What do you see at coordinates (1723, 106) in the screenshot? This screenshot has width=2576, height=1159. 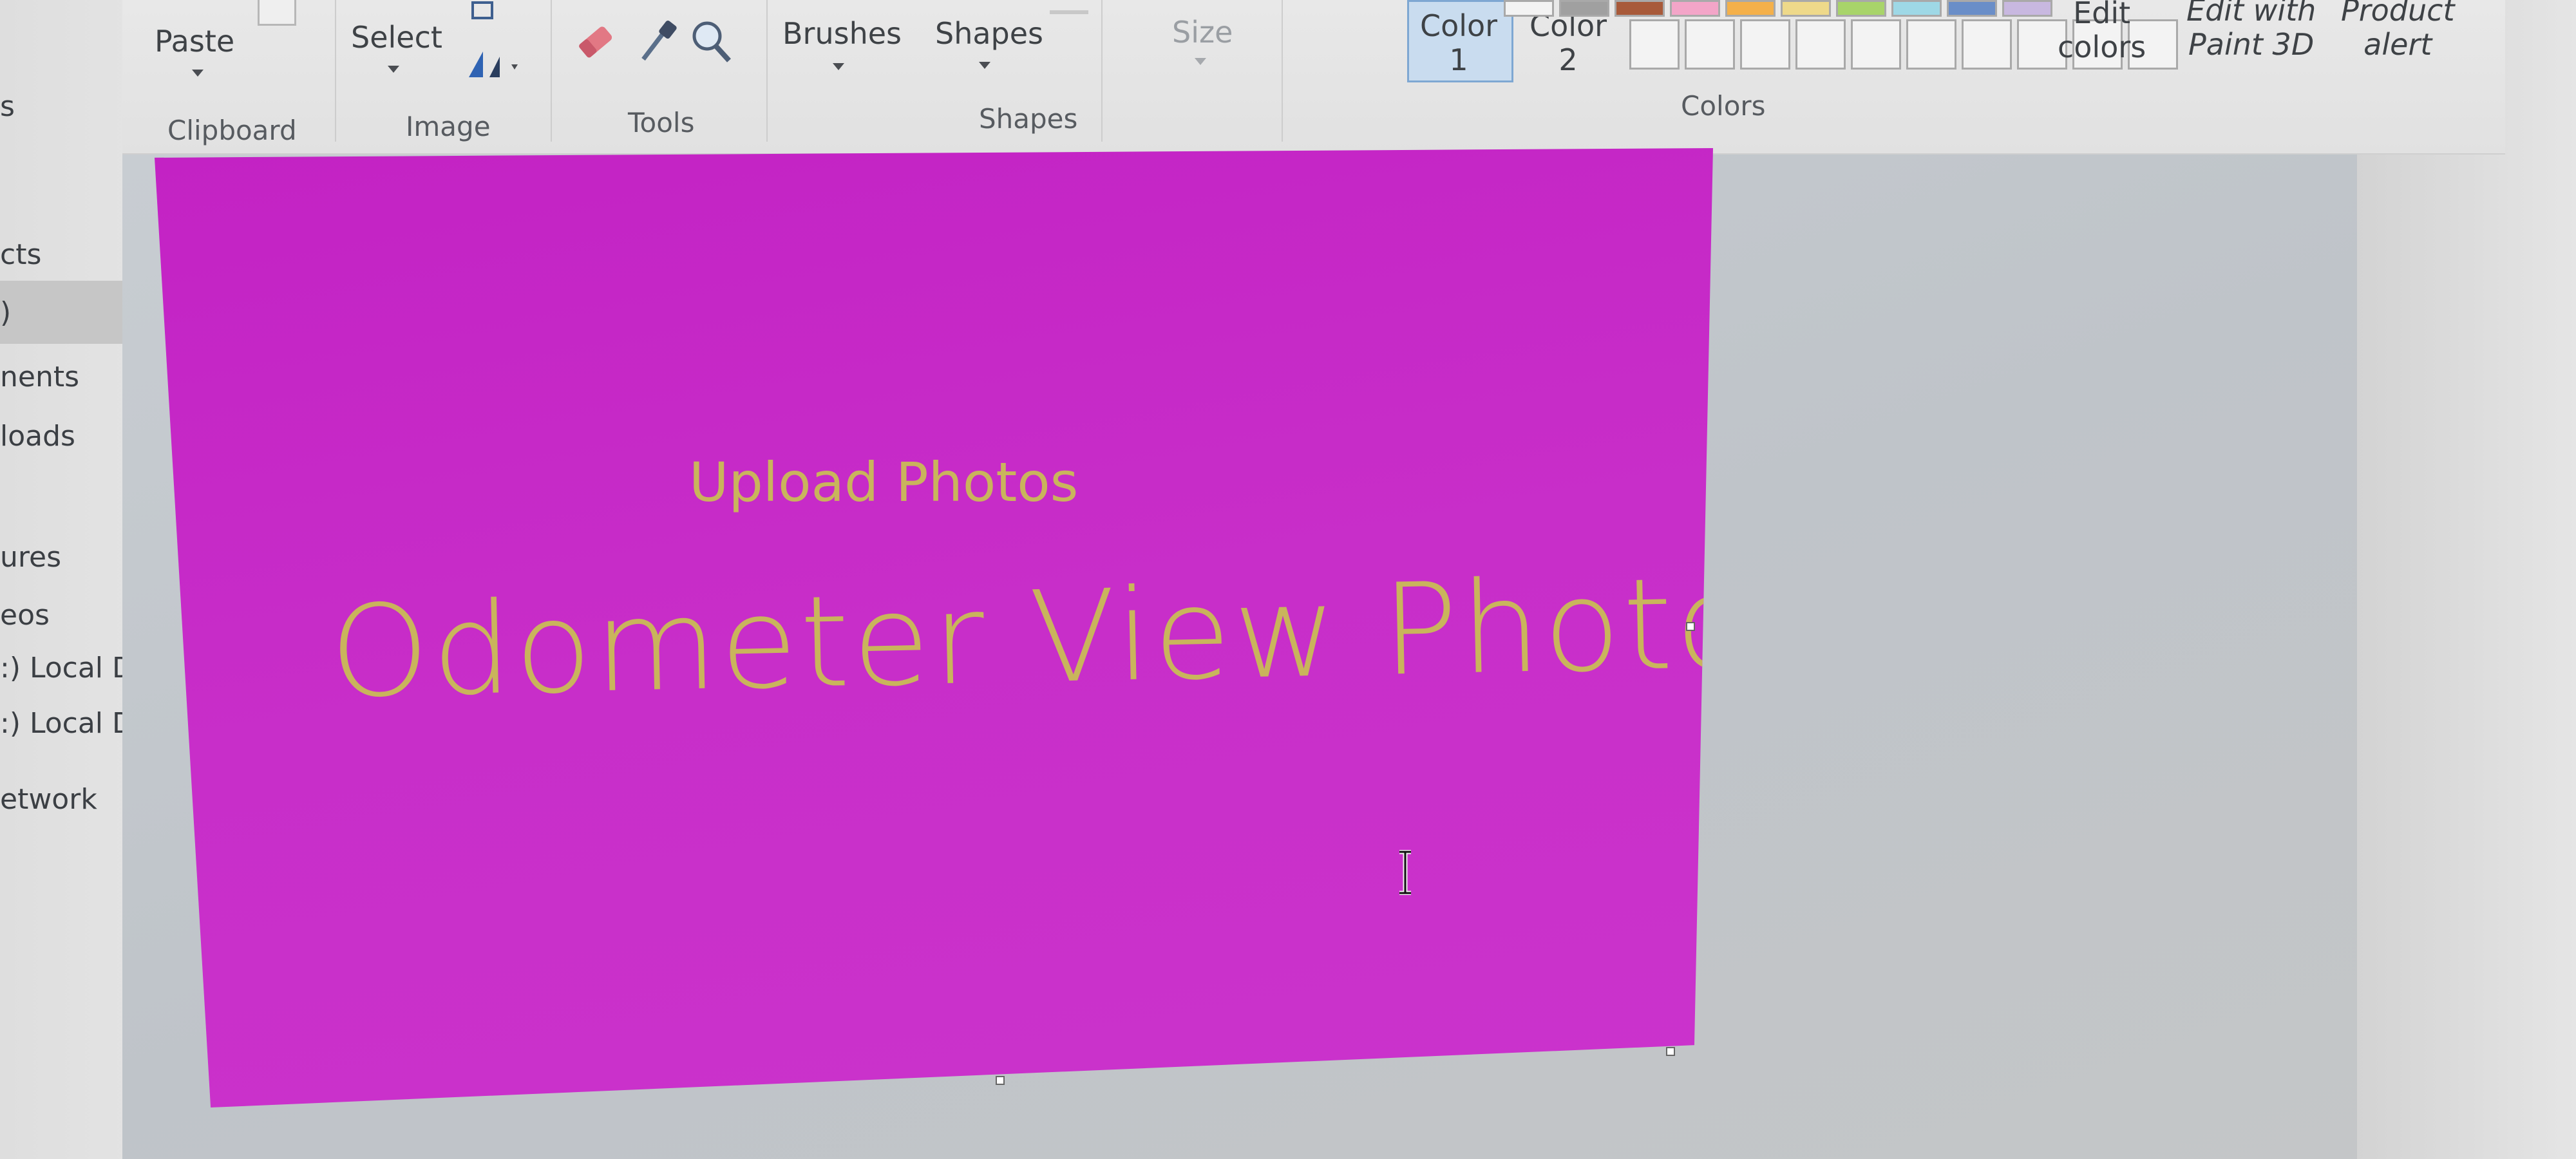 I see `colors-group-label: Colors` at bounding box center [1723, 106].